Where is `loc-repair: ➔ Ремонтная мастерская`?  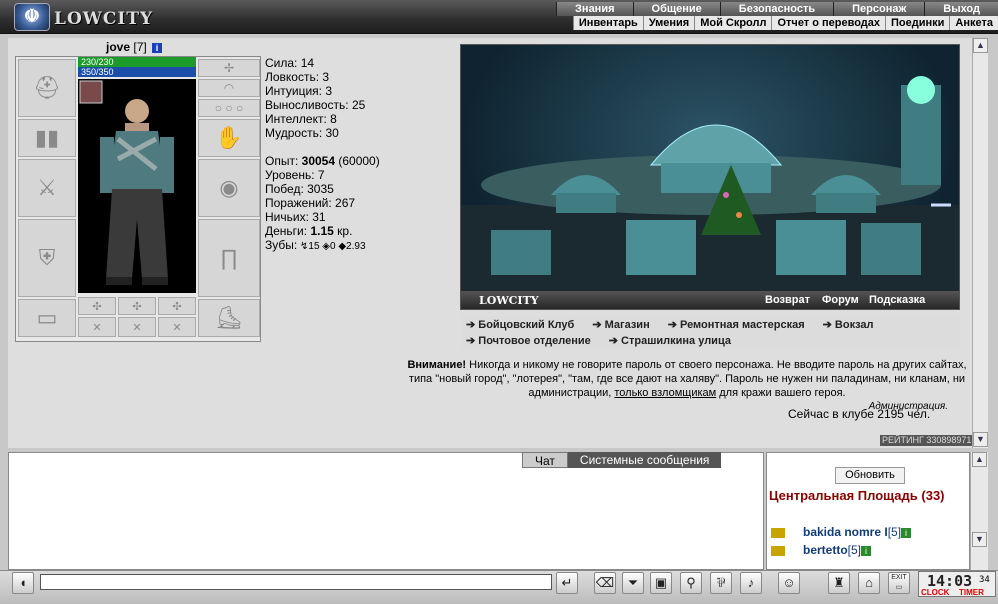
loc-repair: ➔ Ремонтная мастерская is located at coordinates (736, 324).